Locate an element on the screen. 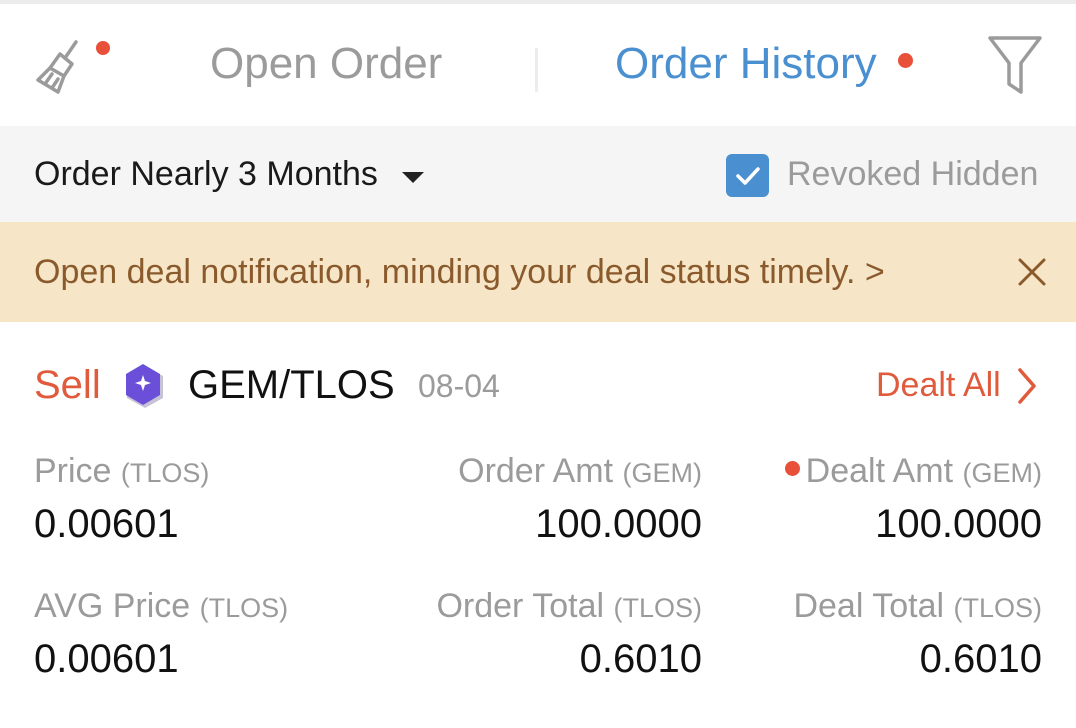 The height and width of the screenshot is (728, 1076). avg-price-label: AVG Price (TLOS) is located at coordinates (161, 606).